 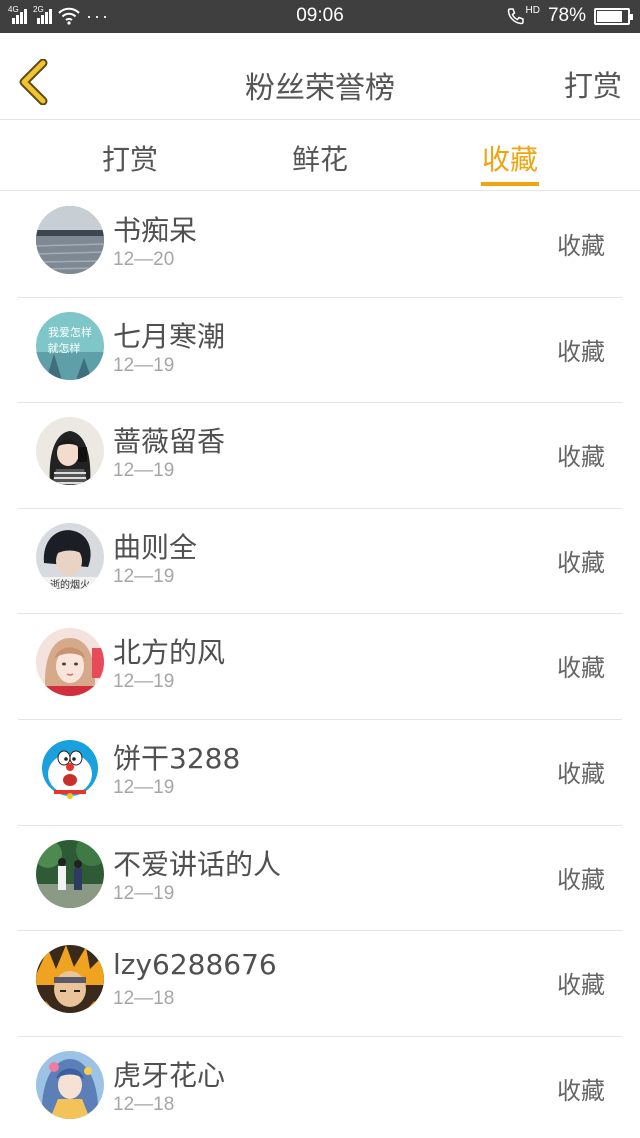 What do you see at coordinates (70, 332) in the screenshot?
I see `avatar-text: 我爱怎样` at bounding box center [70, 332].